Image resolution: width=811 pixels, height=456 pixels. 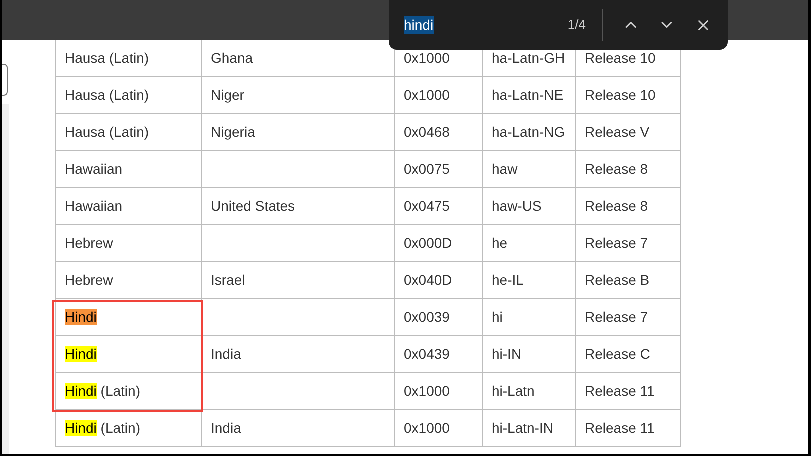 I want to click on table-cell-text: hi-Latn, so click(x=513, y=391).